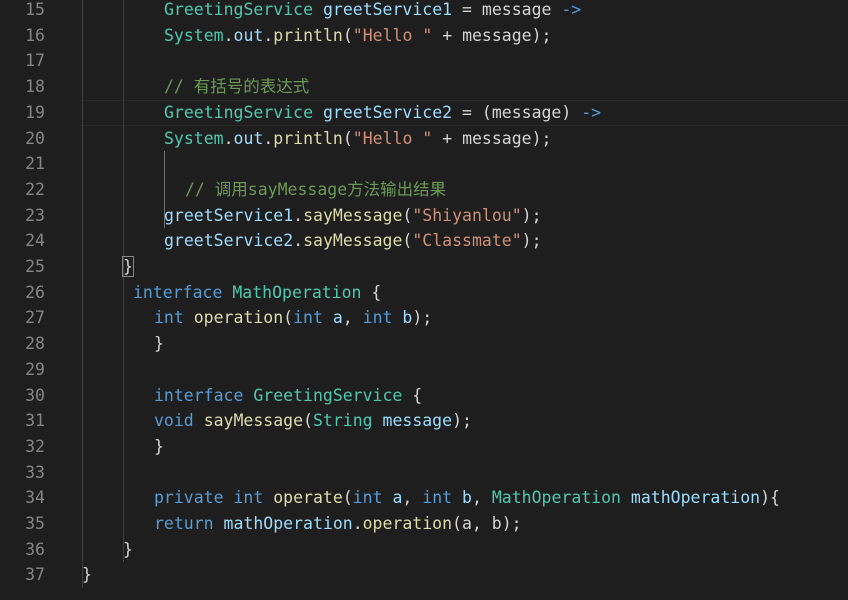 The image size is (848, 600). Describe the element at coordinates (174, 421) in the screenshot. I see `code-token: void` at that location.